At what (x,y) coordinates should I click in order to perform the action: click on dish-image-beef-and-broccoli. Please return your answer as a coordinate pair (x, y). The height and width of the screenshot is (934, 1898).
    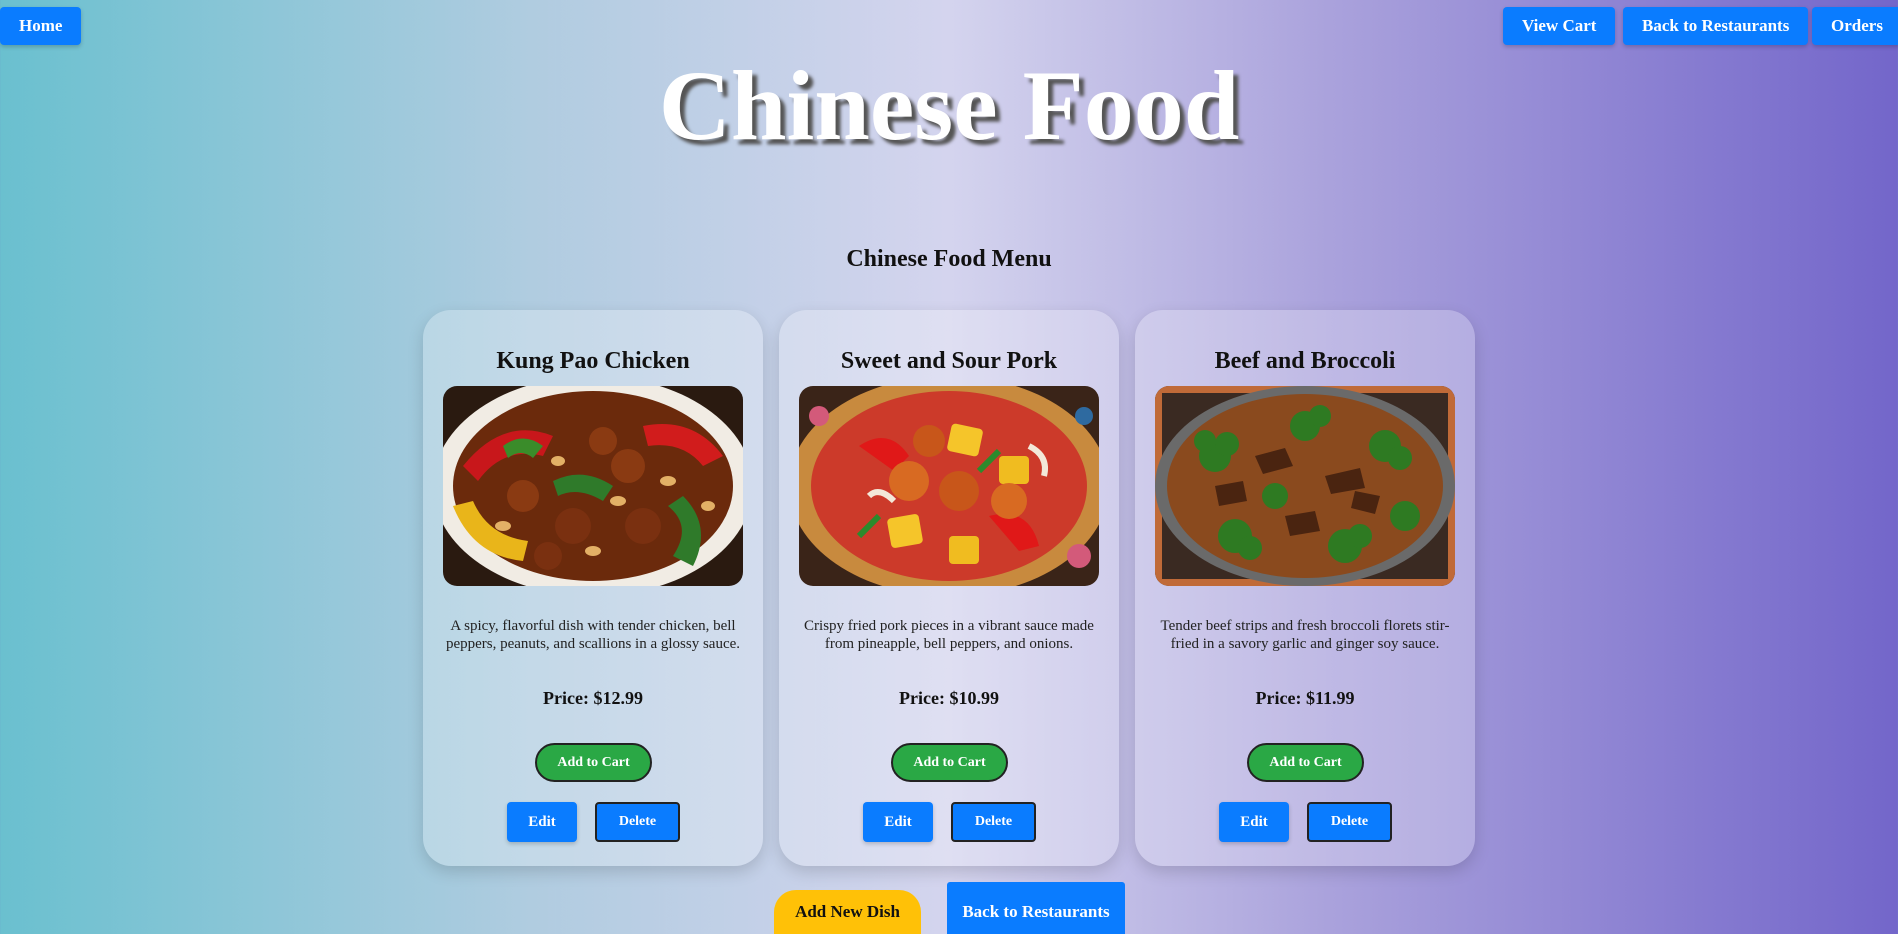
    Looking at the image, I should click on (1305, 486).